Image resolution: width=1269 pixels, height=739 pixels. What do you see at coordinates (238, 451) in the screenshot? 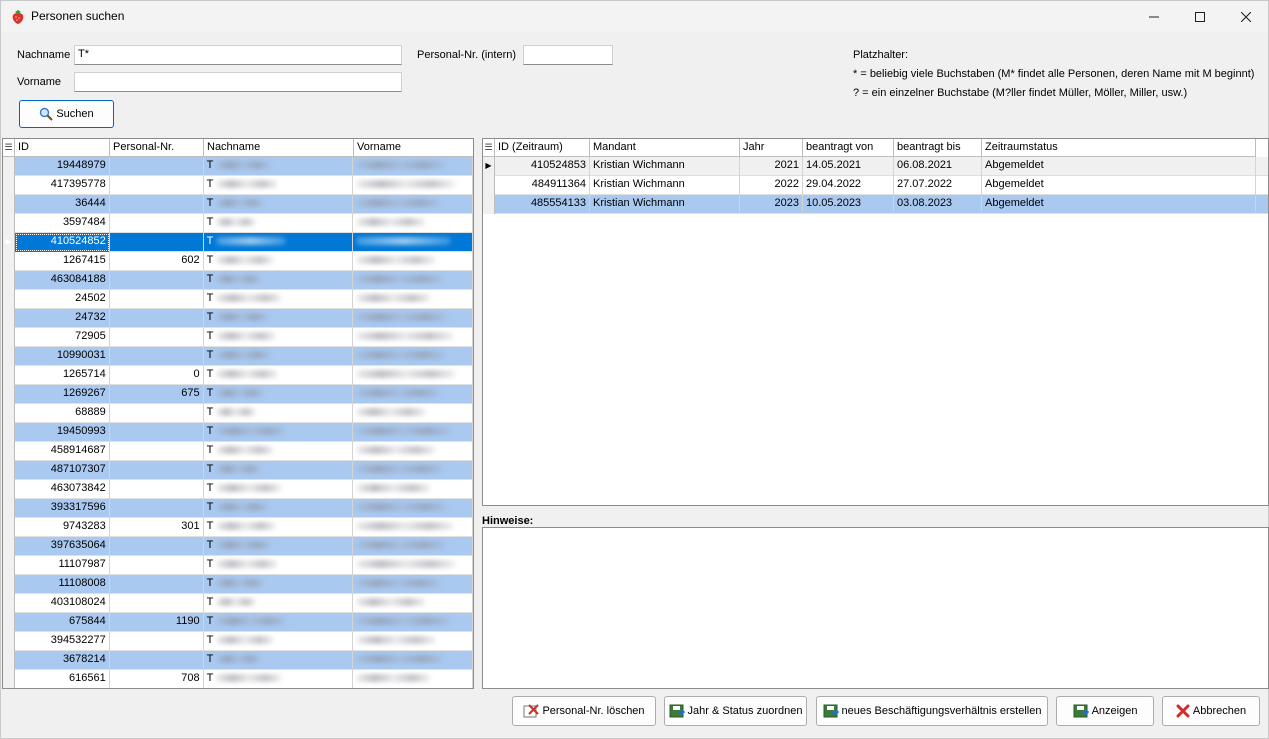
I see `table-row: 458914687 T` at bounding box center [238, 451].